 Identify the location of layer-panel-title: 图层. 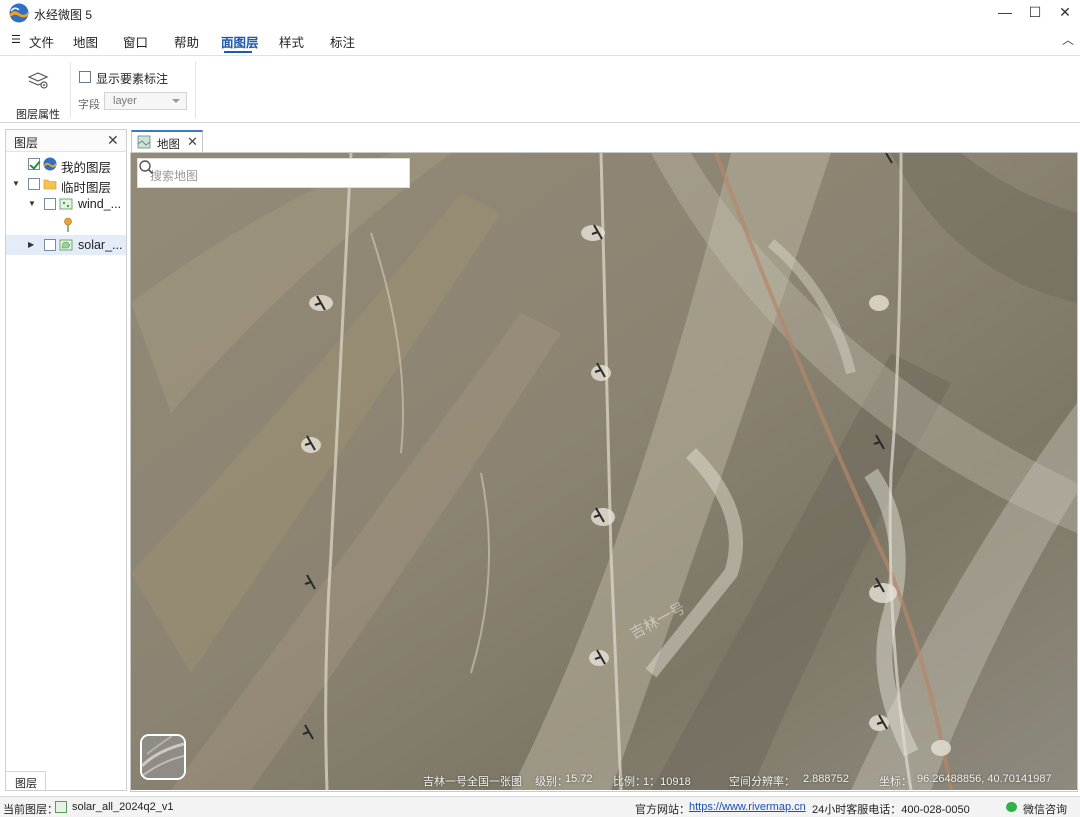
(26, 143).